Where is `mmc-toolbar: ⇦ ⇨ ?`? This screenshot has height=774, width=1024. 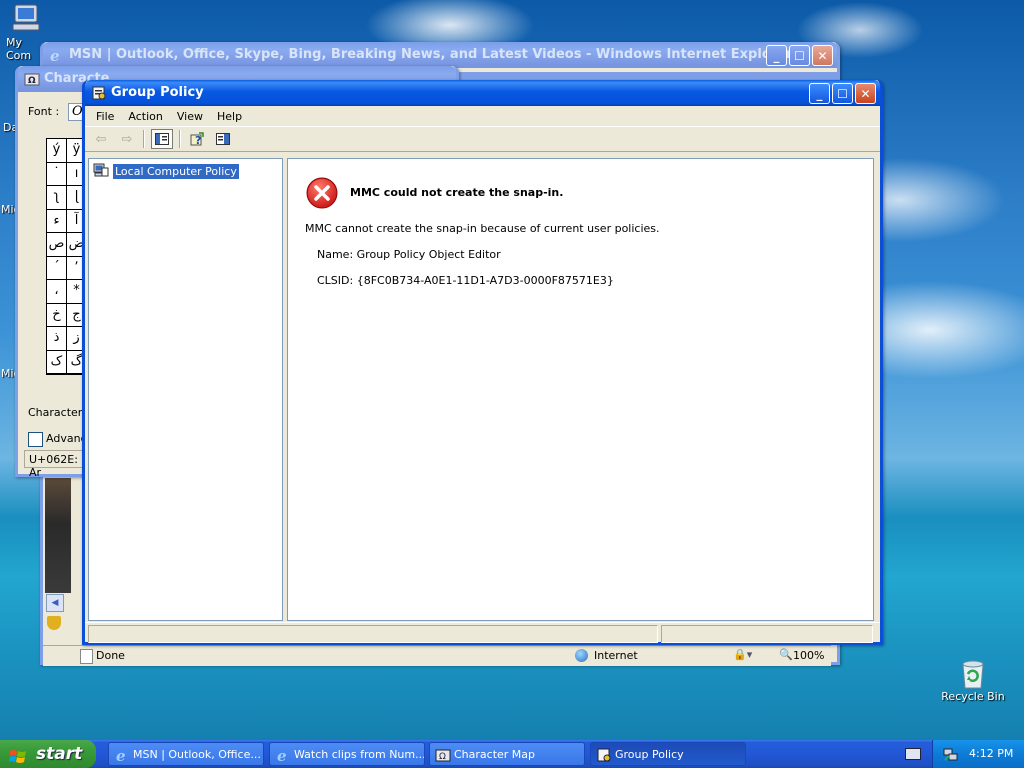
mmc-toolbar: ⇦ ⇨ ? is located at coordinates (482, 139).